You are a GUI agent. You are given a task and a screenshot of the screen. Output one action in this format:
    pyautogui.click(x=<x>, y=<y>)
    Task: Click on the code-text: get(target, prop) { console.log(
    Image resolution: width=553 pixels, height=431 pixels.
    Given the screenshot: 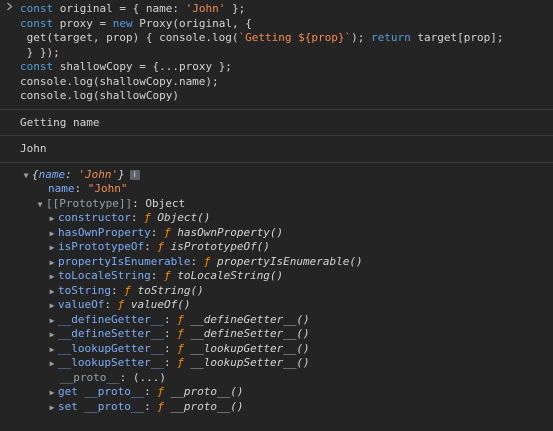 What is the action you would take?
    pyautogui.click(x=129, y=37)
    